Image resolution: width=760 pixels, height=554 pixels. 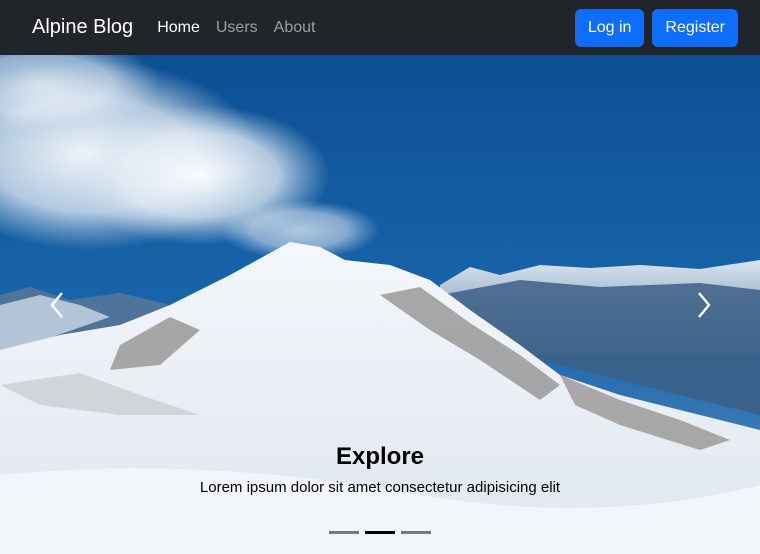 I want to click on brand-link: Alpine Blog, so click(x=82, y=27).